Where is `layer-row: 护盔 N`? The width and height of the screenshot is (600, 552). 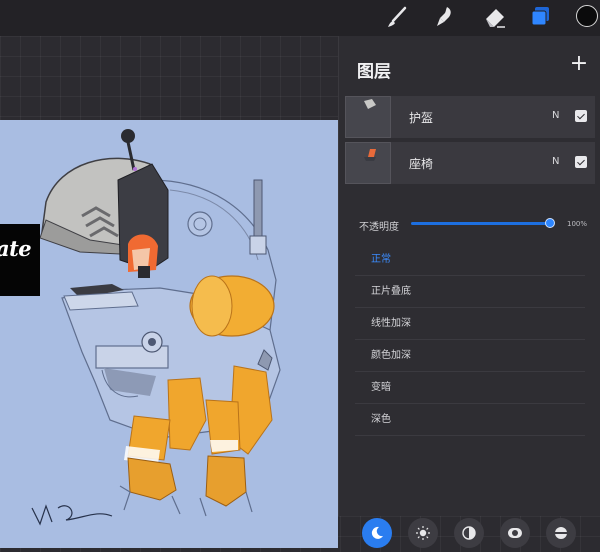 layer-row: 护盔 N is located at coordinates (470, 117).